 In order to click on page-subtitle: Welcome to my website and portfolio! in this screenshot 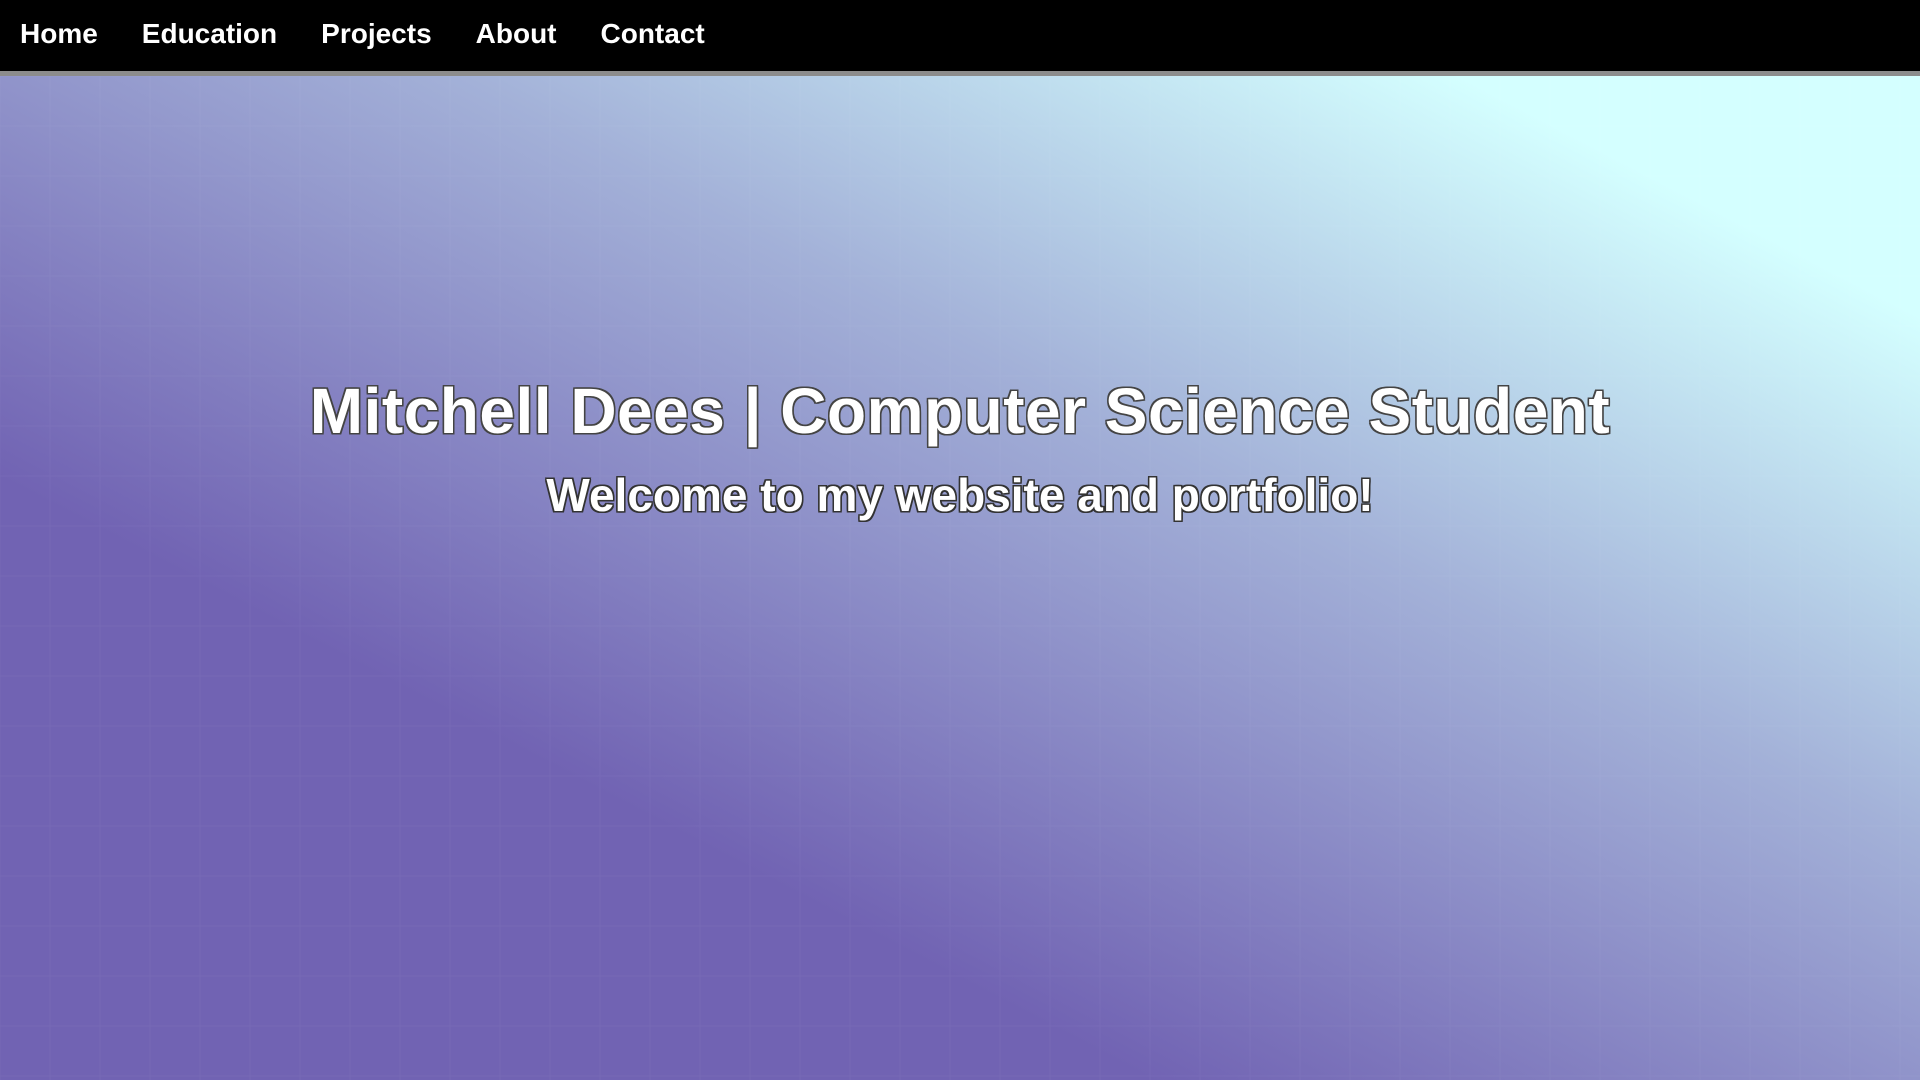, I will do `click(960, 495)`.